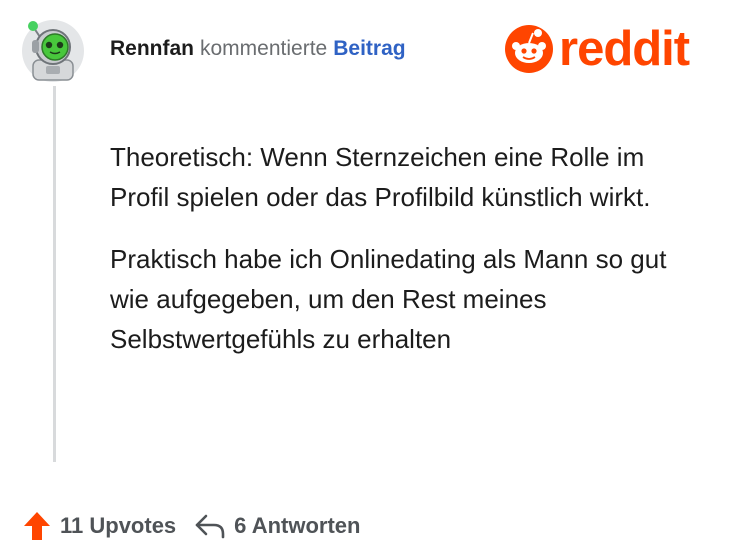  I want to click on reply-button: 6 Antworten, so click(277, 526).